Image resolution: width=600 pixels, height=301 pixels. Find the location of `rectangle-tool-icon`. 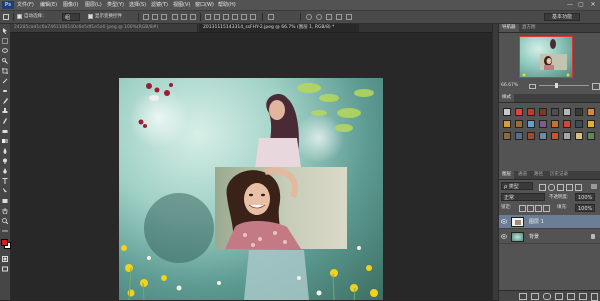

rectangle-tool-icon is located at coordinates (5, 201).